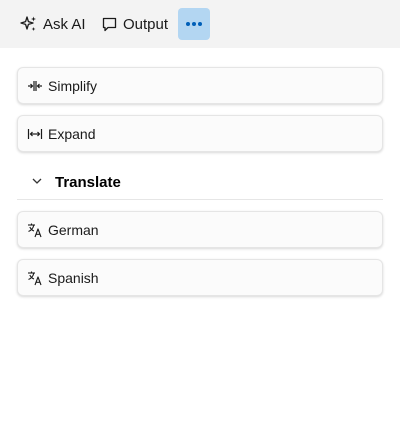 This screenshot has height=430, width=400. I want to click on ask-ai-label: Ask AI, so click(64, 24).